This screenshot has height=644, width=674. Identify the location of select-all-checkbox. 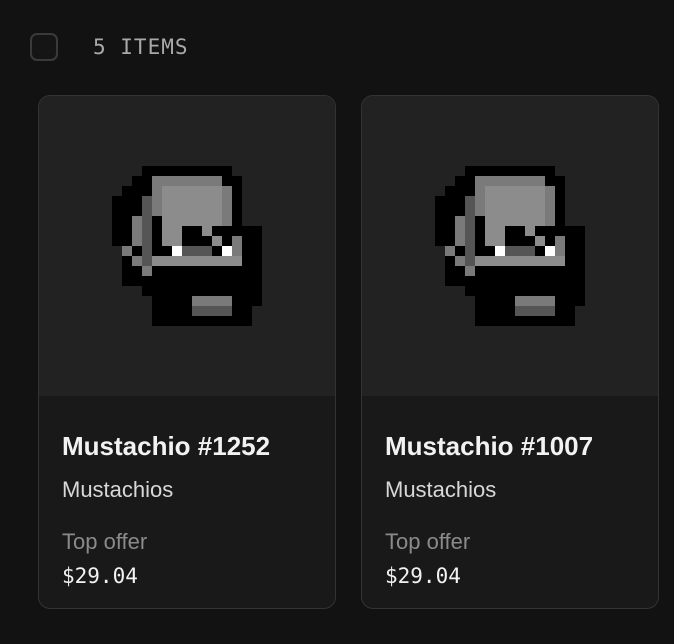
(44, 47).